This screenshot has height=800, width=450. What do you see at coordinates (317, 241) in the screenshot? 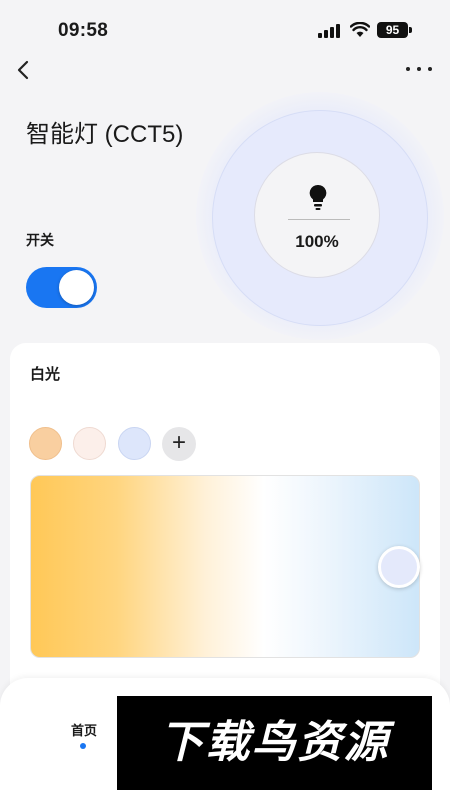
I see `brightness-value: 100%` at bounding box center [317, 241].